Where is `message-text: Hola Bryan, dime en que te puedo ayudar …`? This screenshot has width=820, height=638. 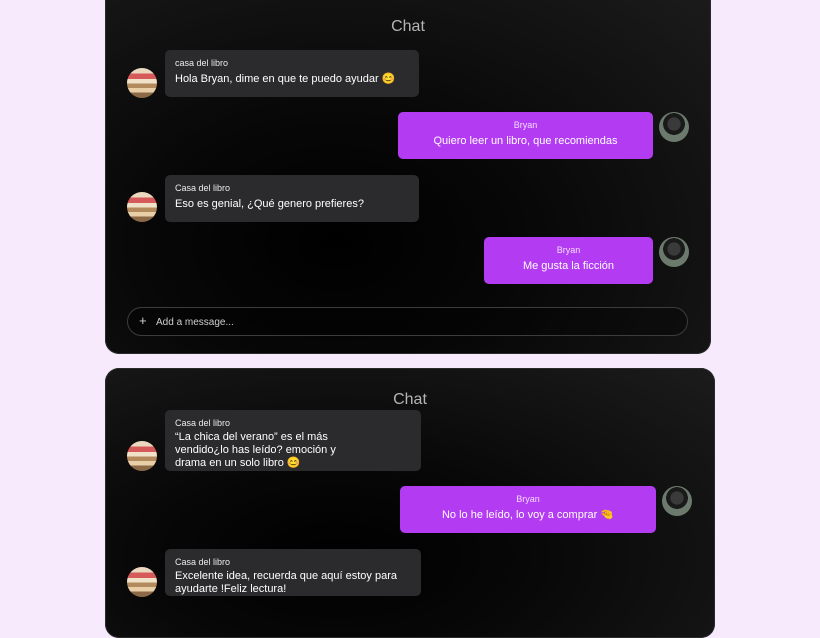 message-text: Hola Bryan, dime en que te puedo ayudar … is located at coordinates (285, 79).